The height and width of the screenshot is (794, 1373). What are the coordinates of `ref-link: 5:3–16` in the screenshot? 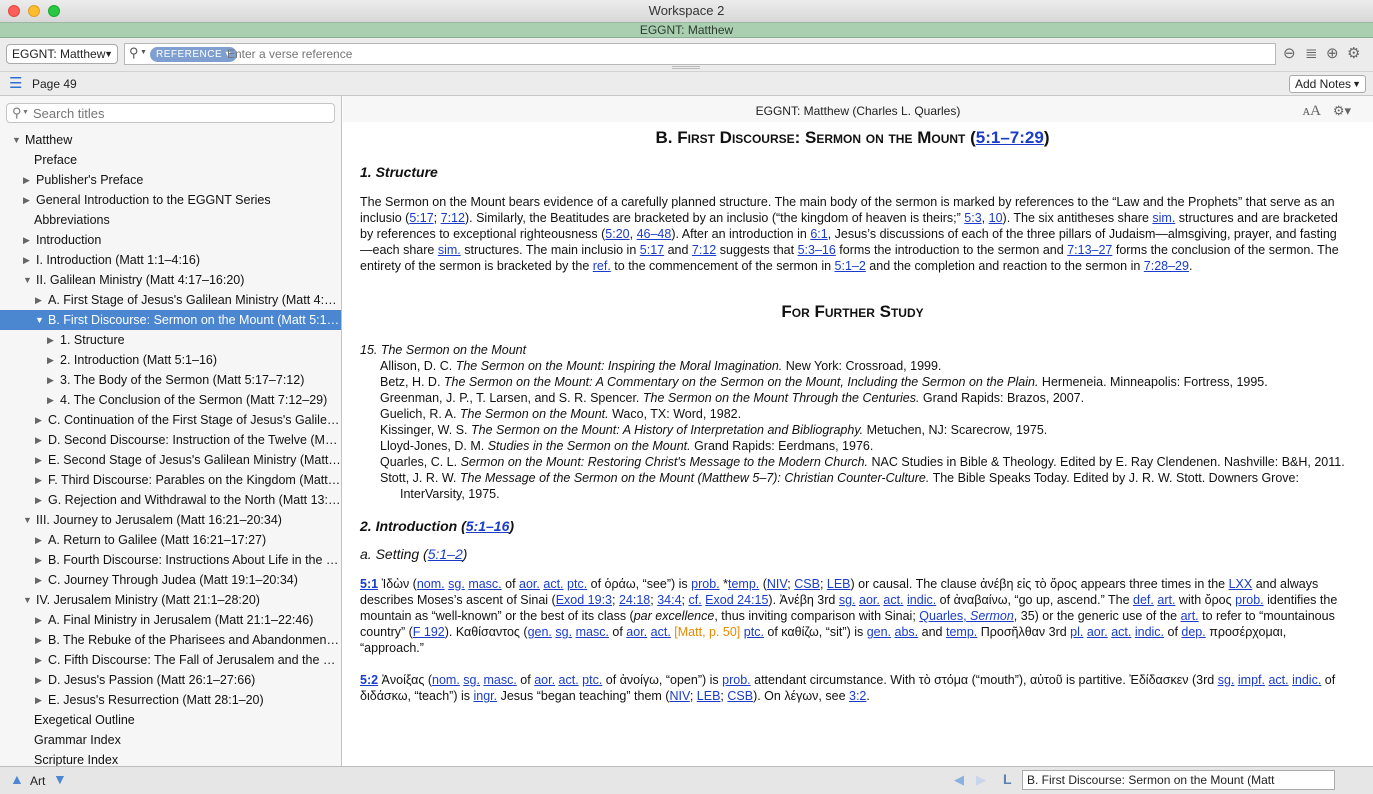 It's located at (817, 250).